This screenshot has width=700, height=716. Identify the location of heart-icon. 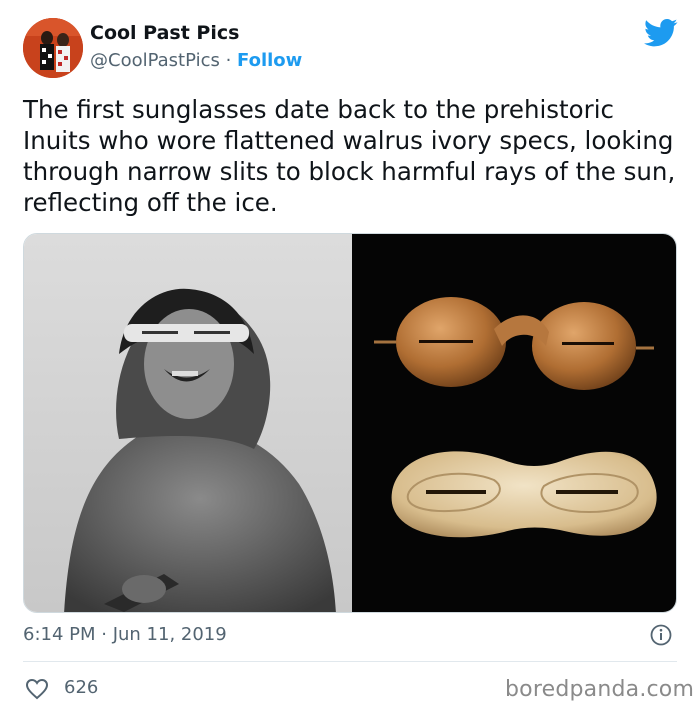
(37, 689).